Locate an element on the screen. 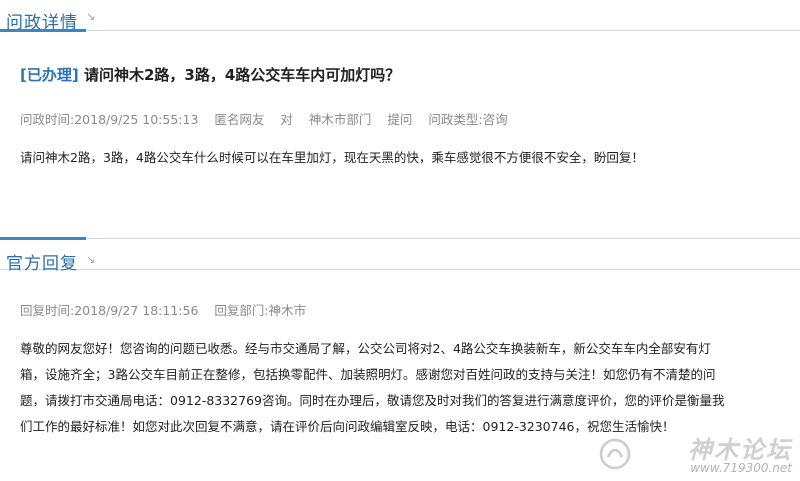 The width and height of the screenshot is (800, 481). watermark: 神木论坛 www.719300.net is located at coordinates (740, 452).